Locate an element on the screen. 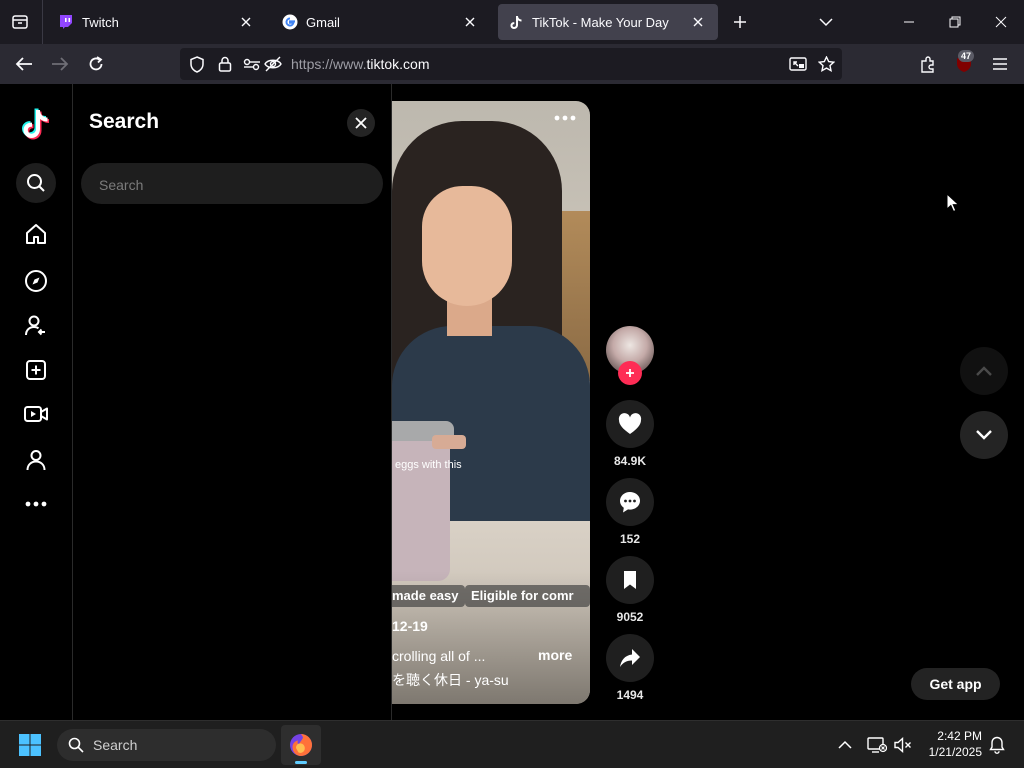  explore-icon is located at coordinates (36, 281).